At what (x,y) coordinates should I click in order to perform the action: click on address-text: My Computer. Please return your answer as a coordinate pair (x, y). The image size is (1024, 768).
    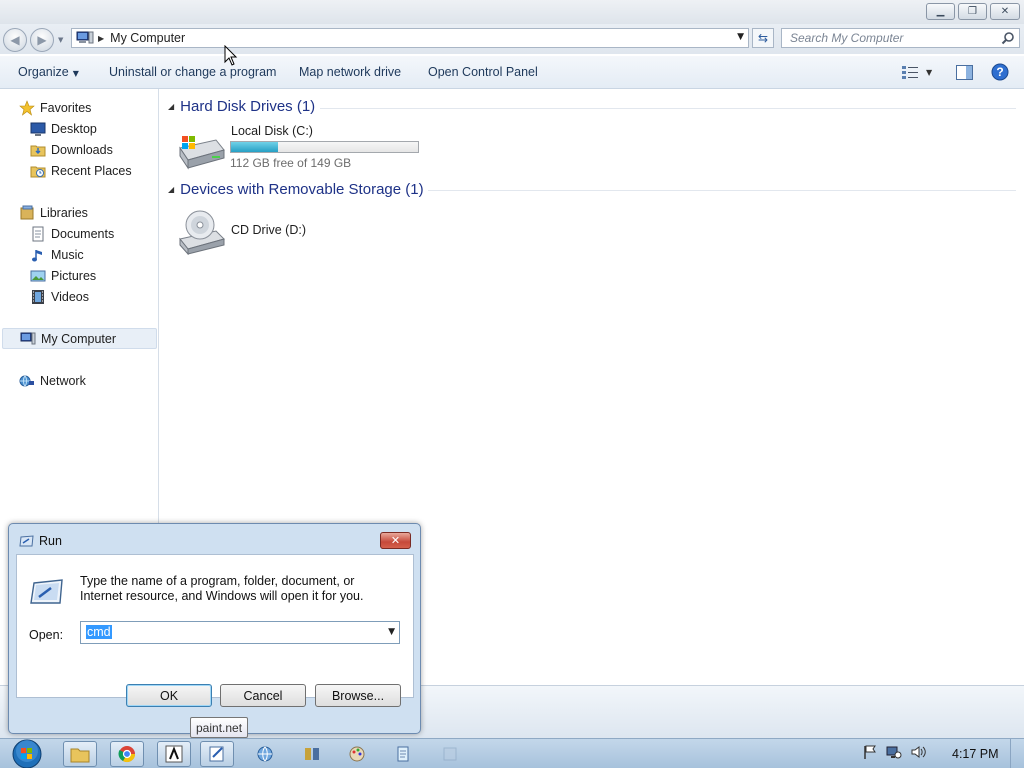
    Looking at the image, I should click on (148, 38).